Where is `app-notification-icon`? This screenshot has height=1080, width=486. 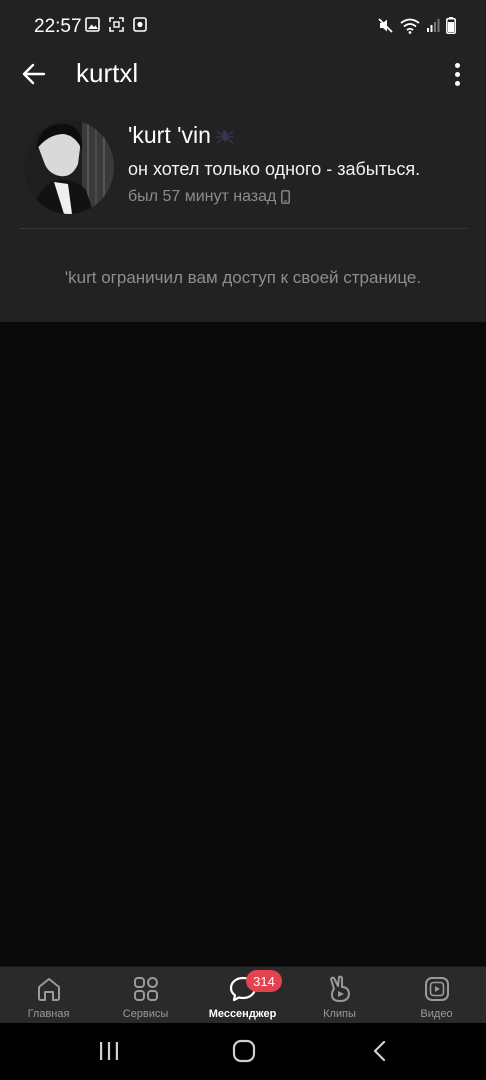 app-notification-icon is located at coordinates (140, 24).